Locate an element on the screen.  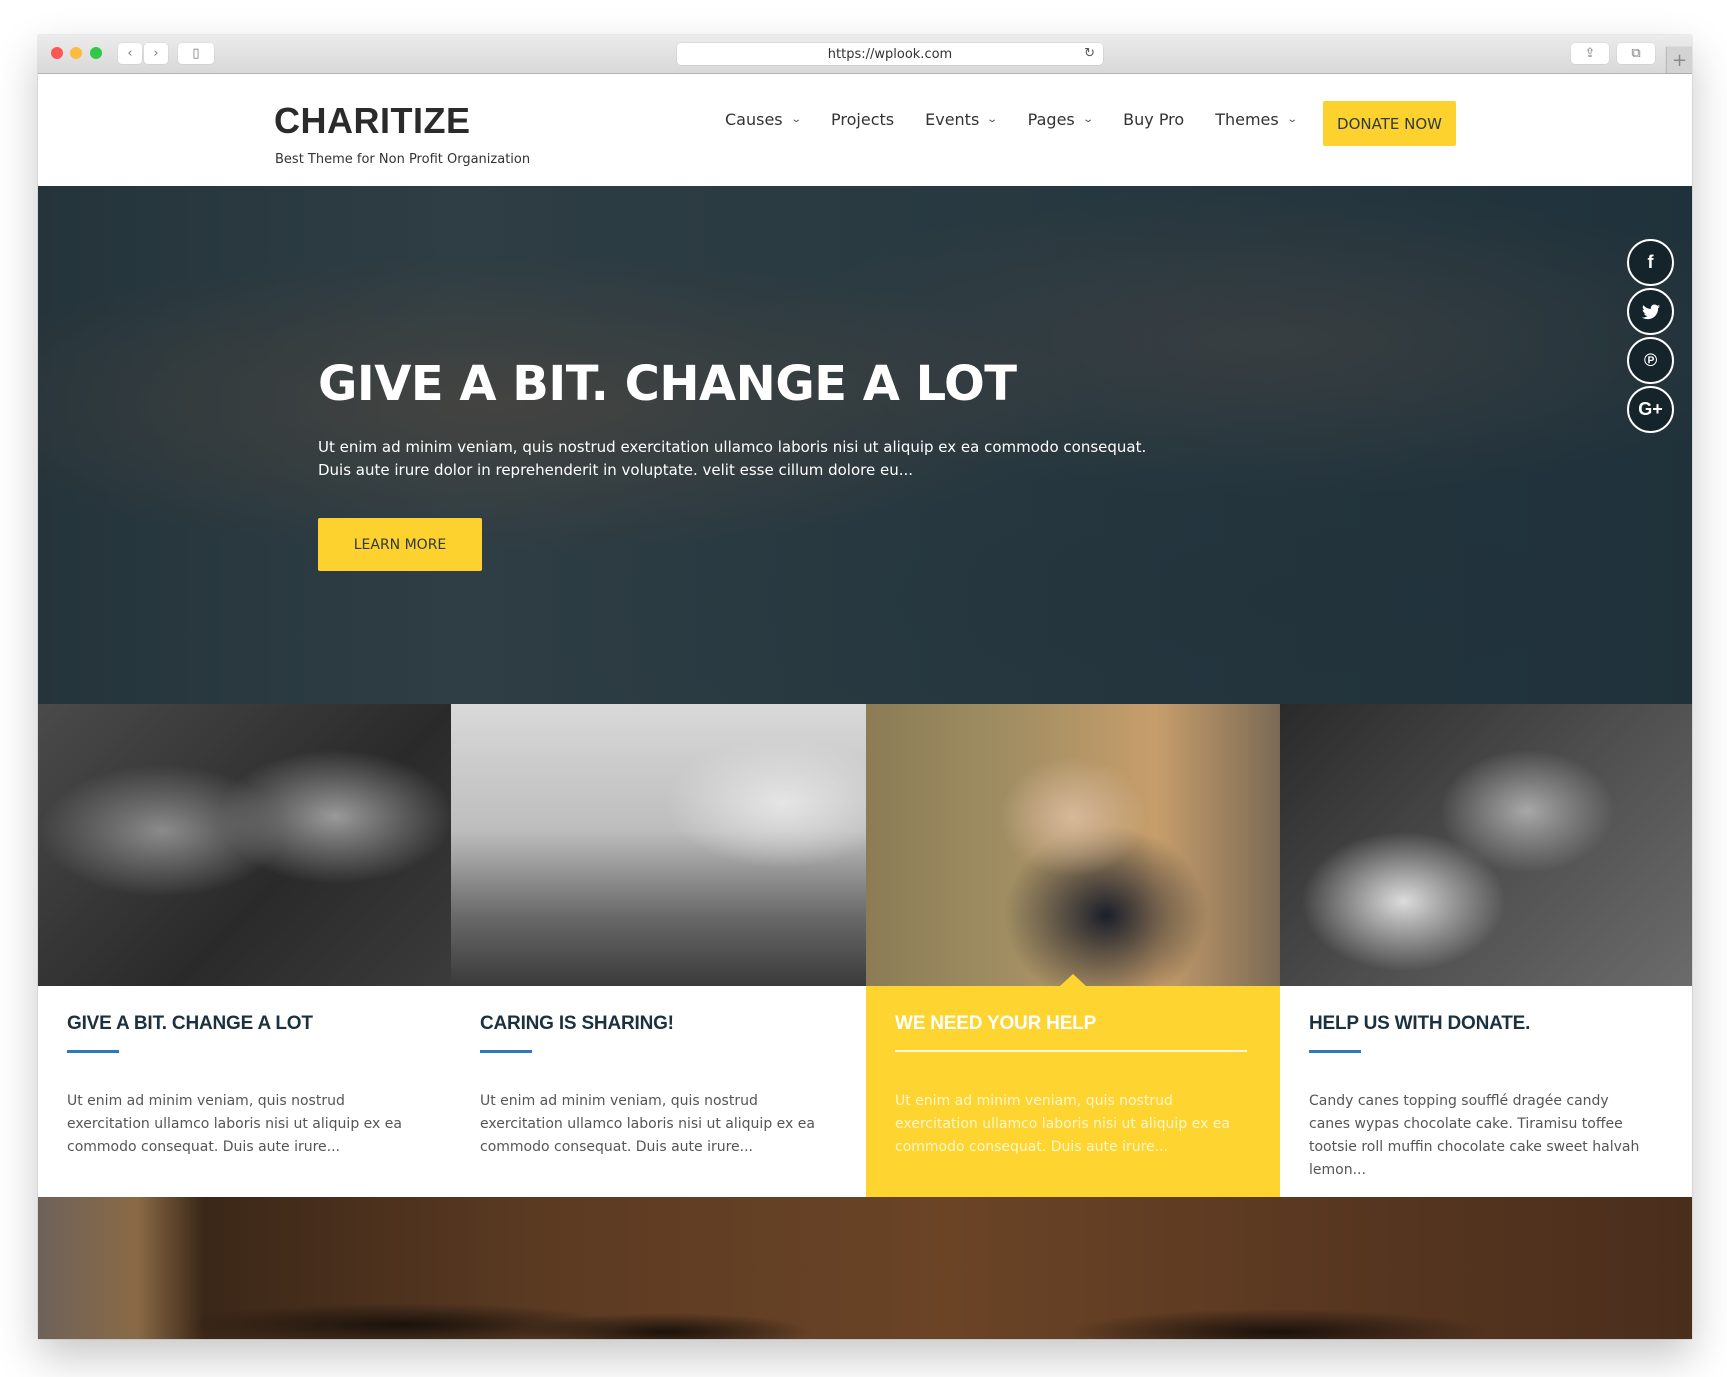
zoom-window-button is located at coordinates (96, 53).